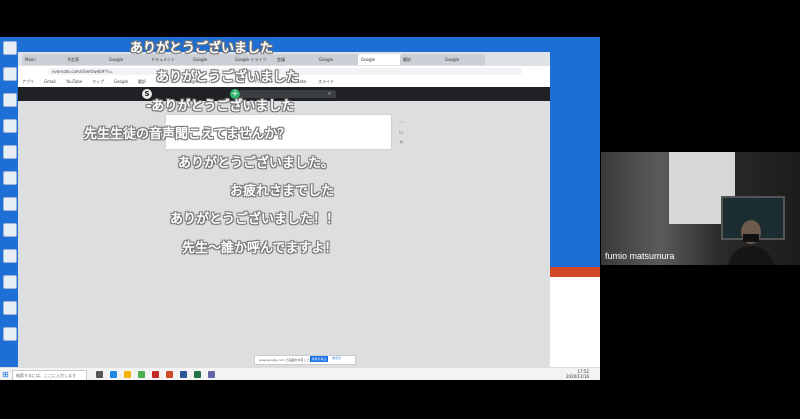 This screenshot has width=800, height=419. I want to click on edge-icon, so click(113, 374).